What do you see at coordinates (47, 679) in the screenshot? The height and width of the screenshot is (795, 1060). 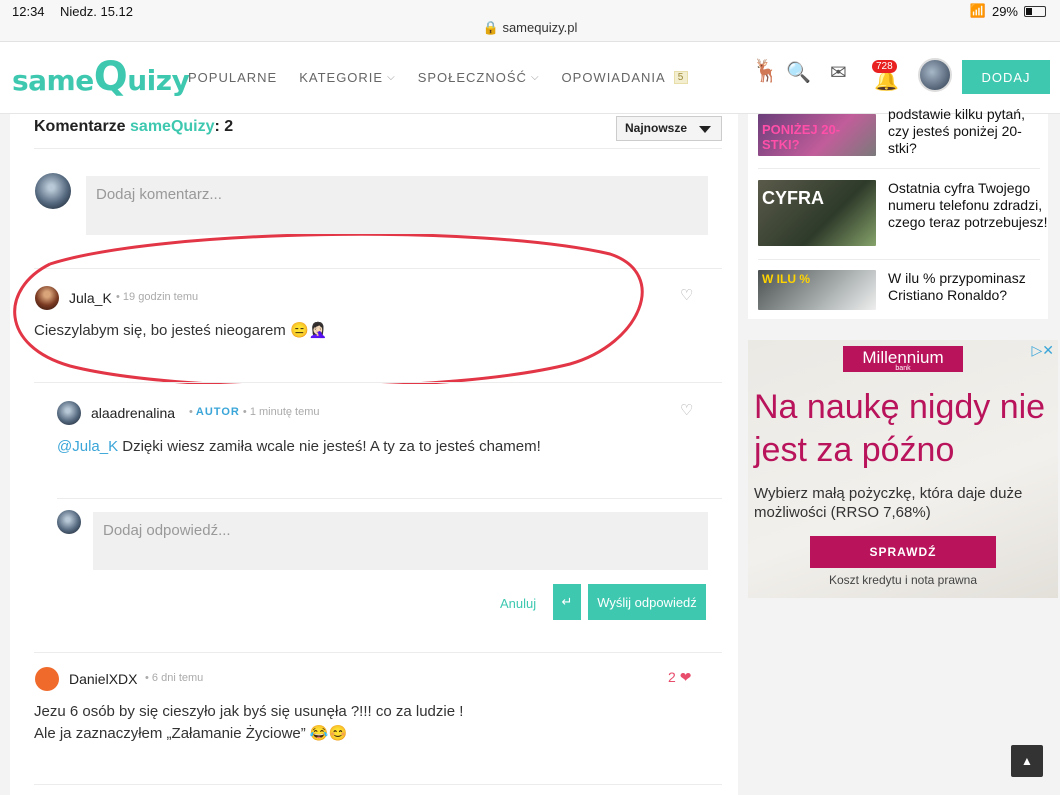 I see `daniel-avatar` at bounding box center [47, 679].